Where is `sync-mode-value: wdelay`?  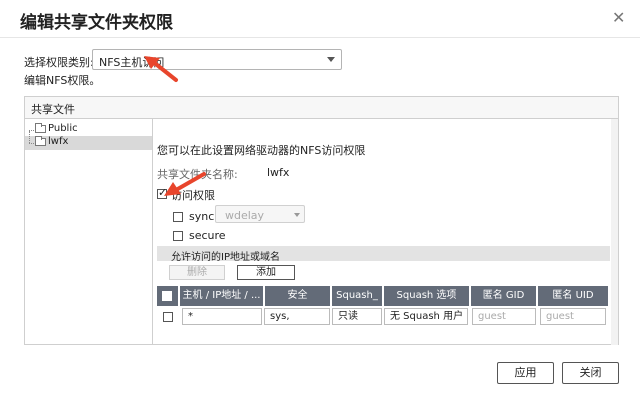 sync-mode-value: wdelay is located at coordinates (245, 215).